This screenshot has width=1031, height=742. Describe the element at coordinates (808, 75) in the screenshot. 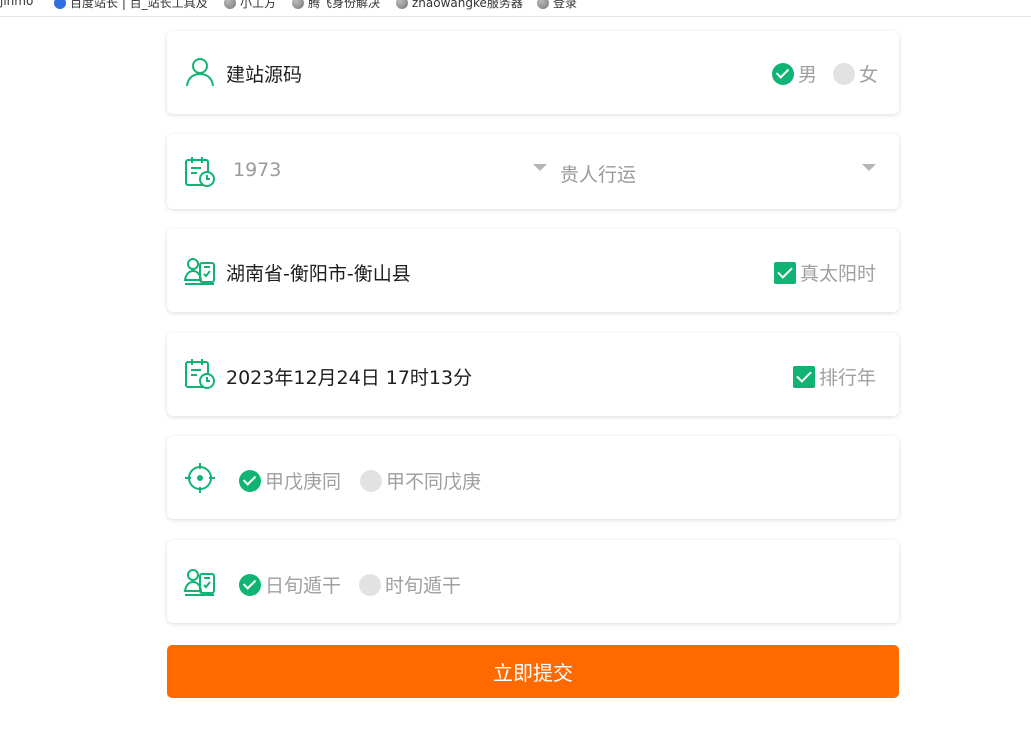

I see `gender-male-label: 男` at that location.